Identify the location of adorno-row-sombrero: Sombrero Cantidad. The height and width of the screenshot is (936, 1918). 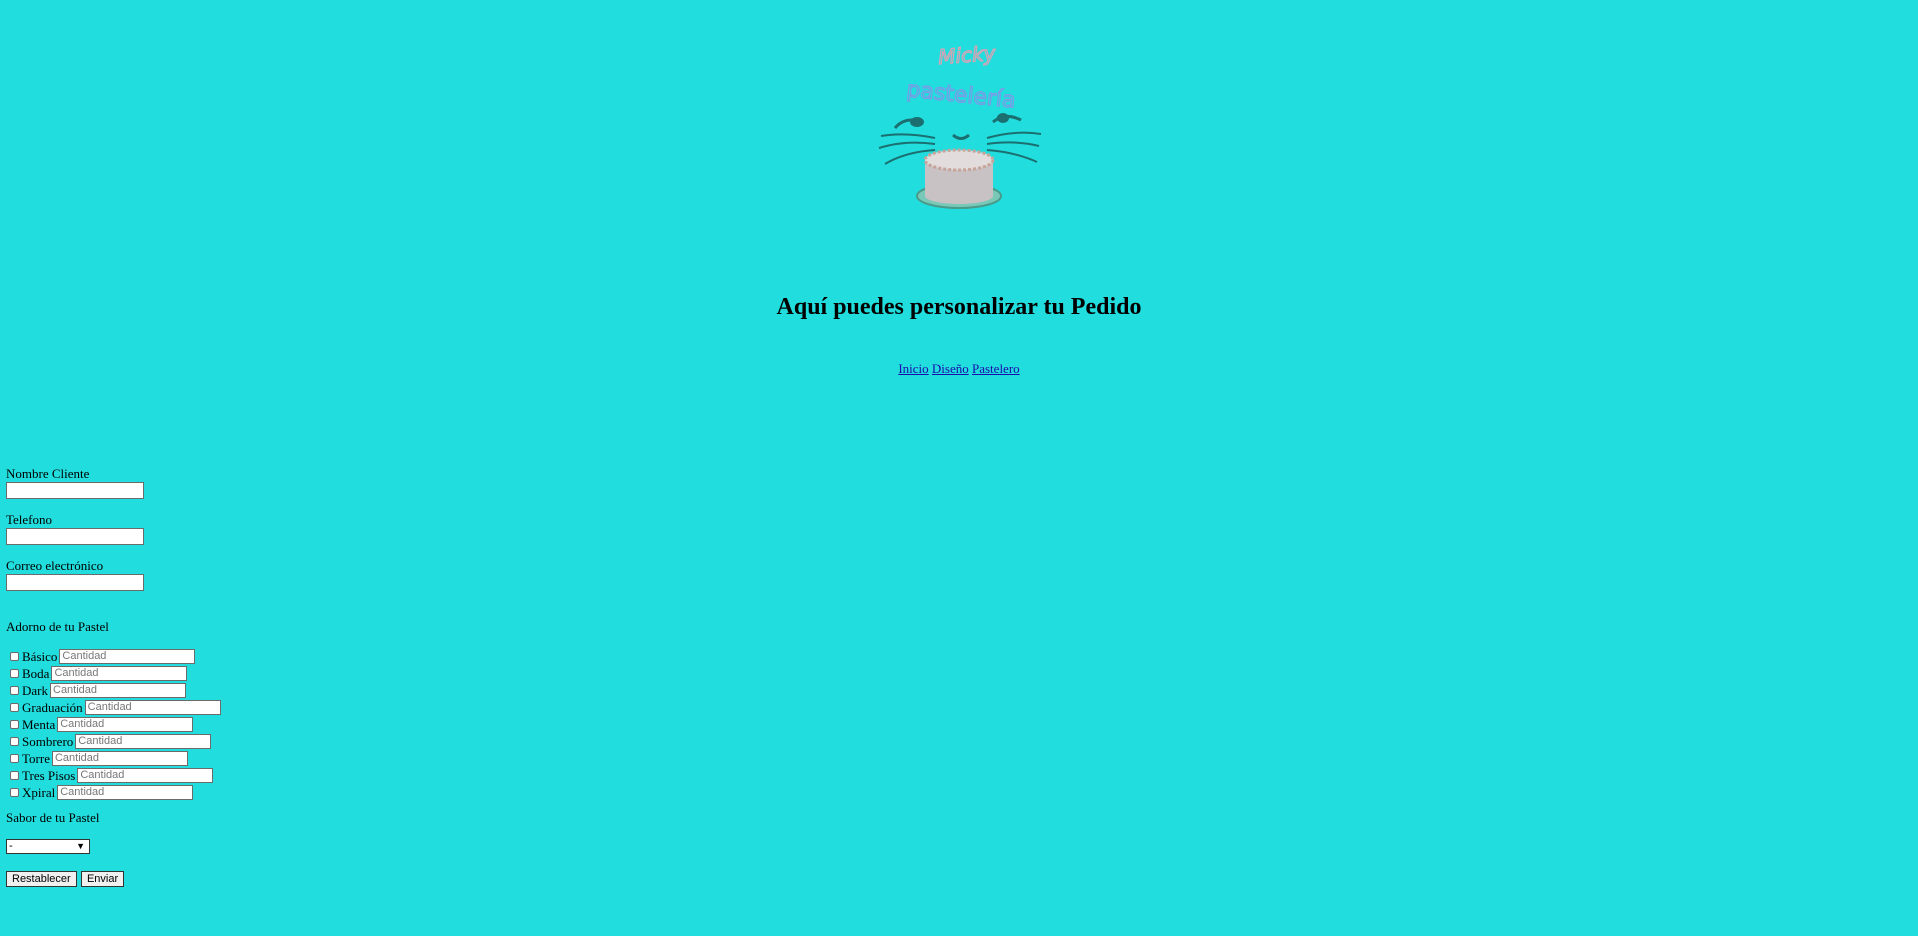
(114, 741).